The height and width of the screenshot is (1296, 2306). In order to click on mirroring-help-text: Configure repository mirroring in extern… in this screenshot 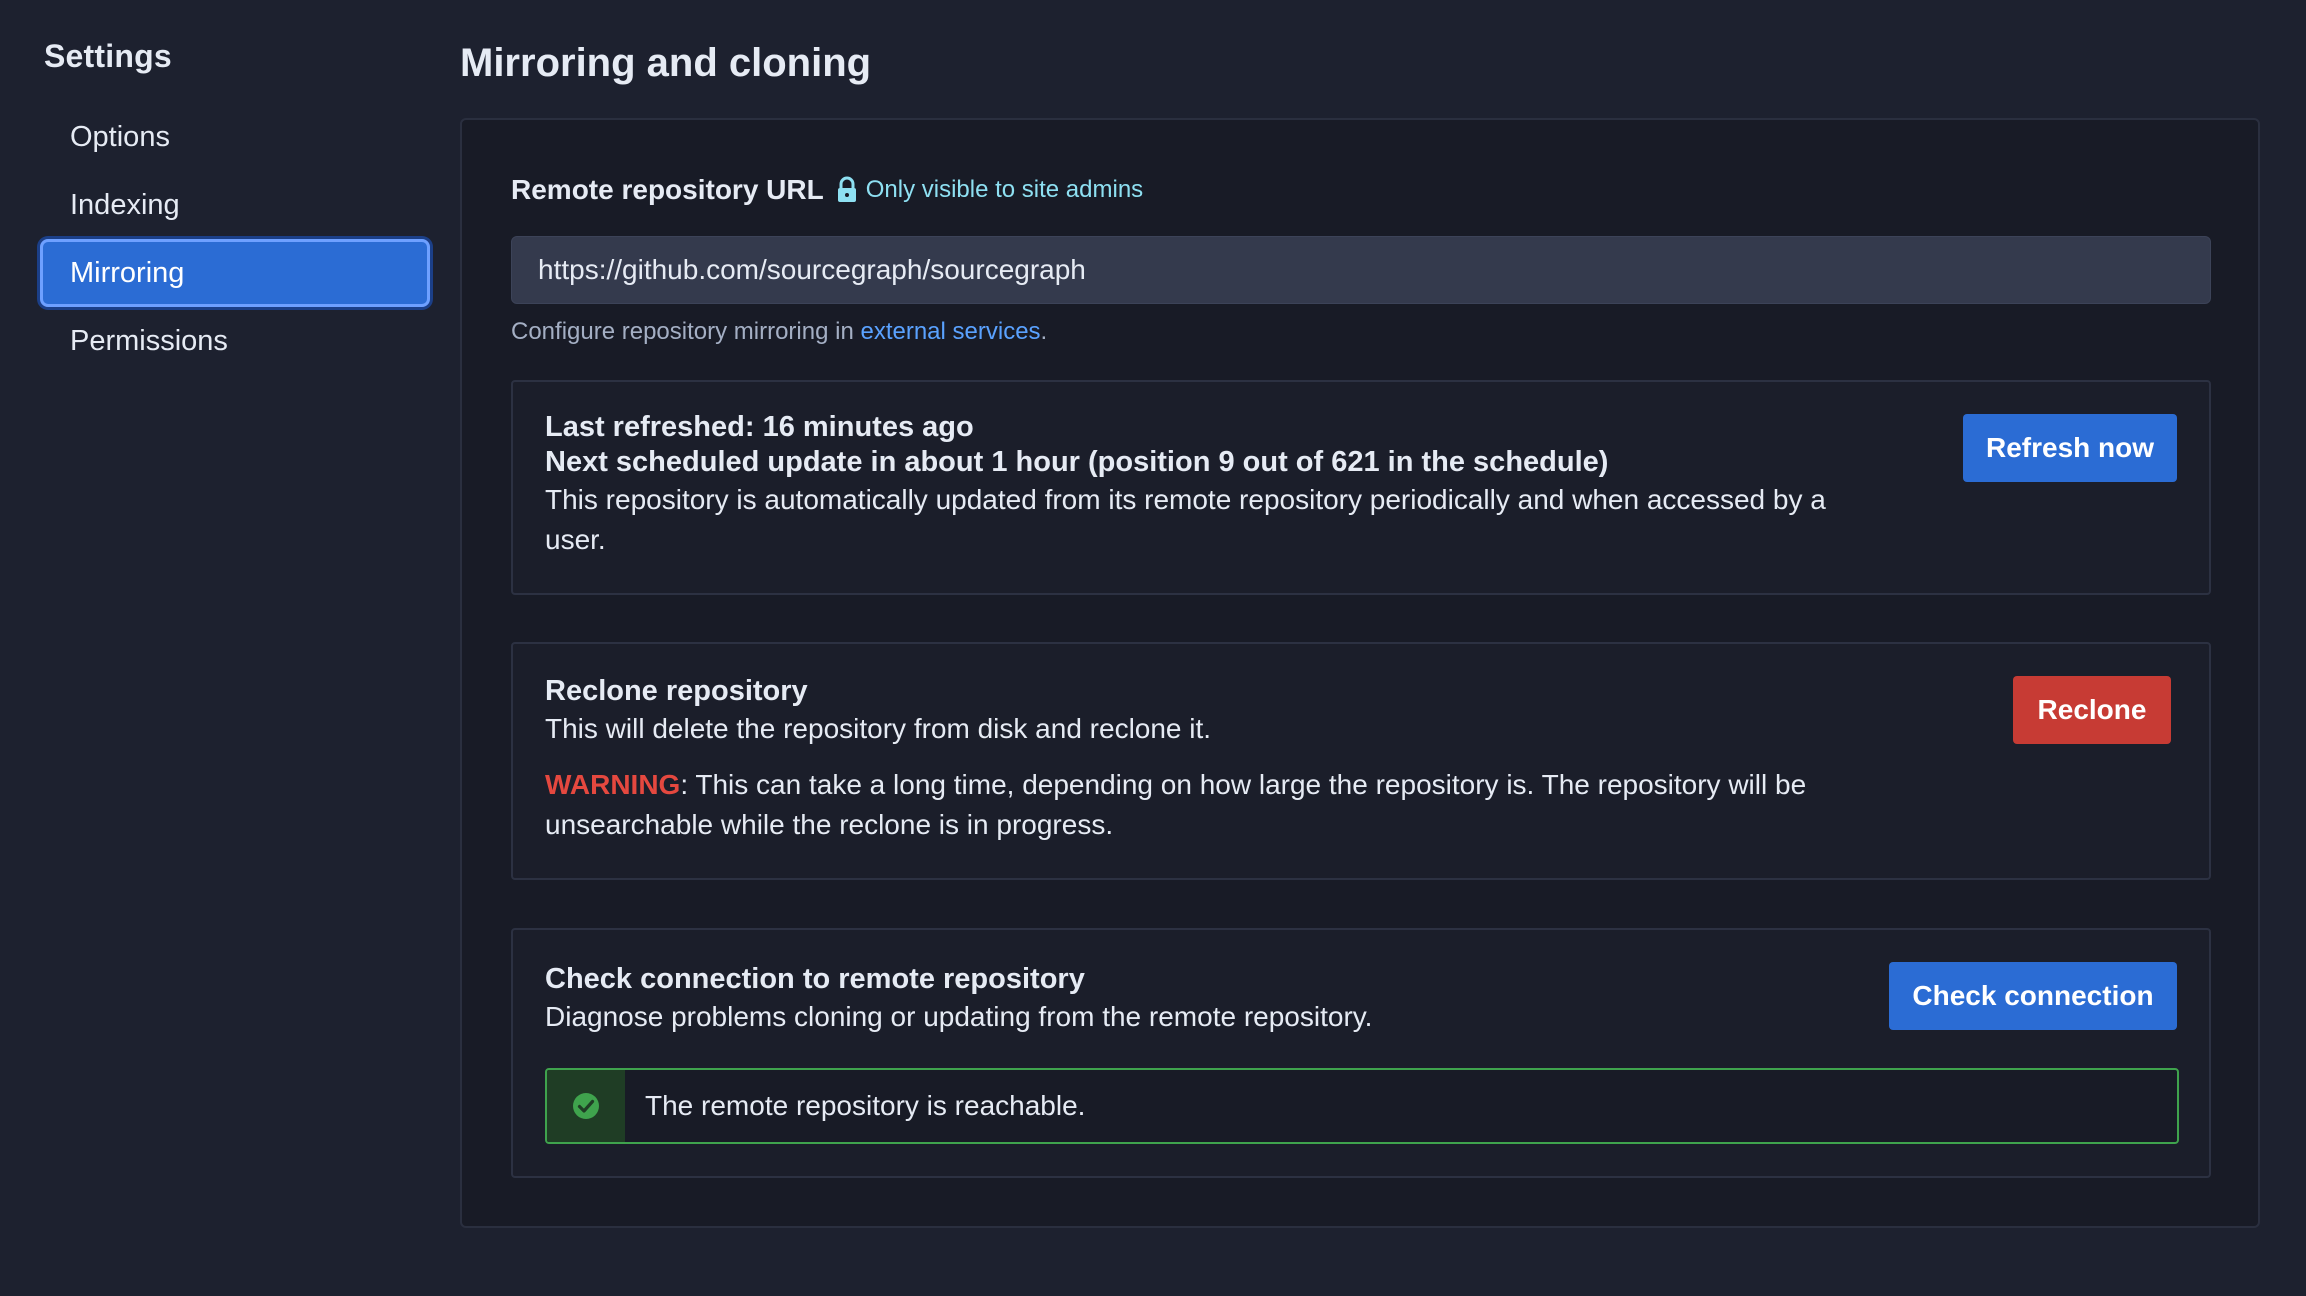, I will do `click(1360, 332)`.